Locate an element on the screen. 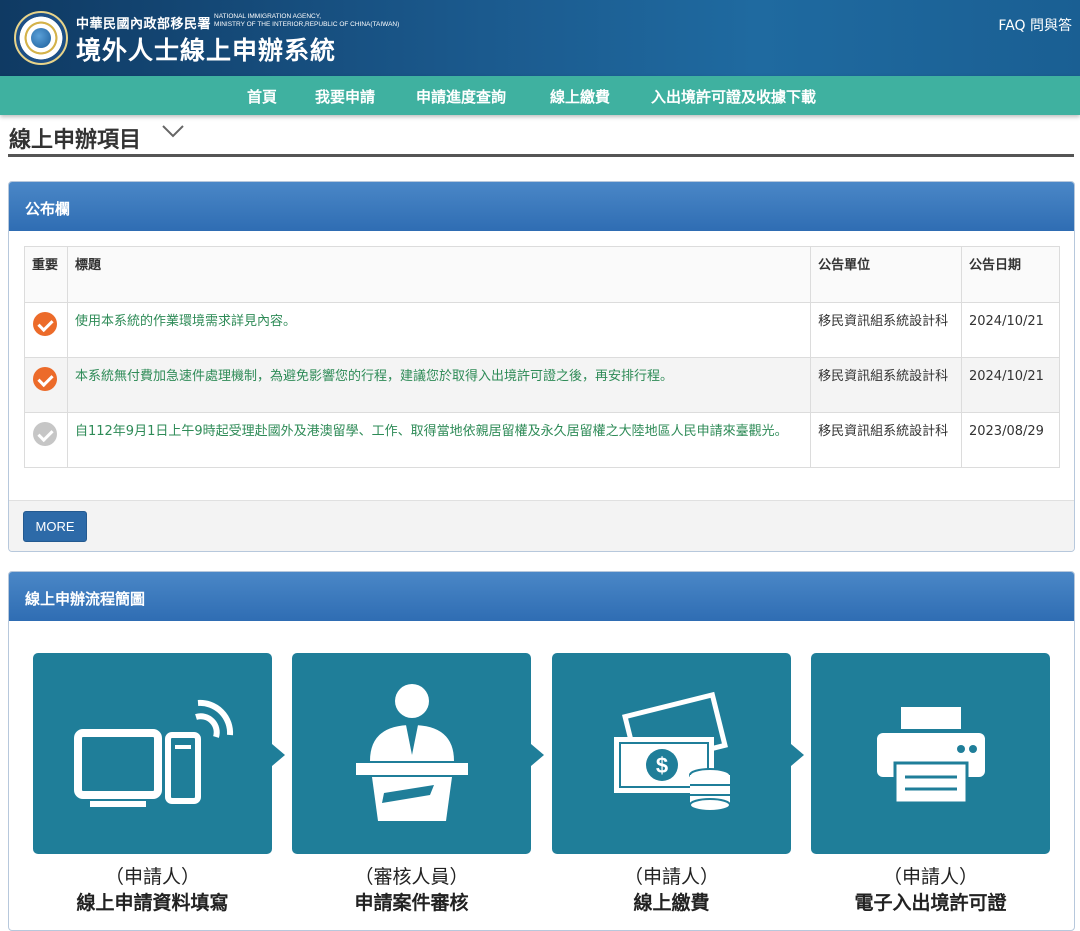  normal-check-icon is located at coordinates (45, 434).